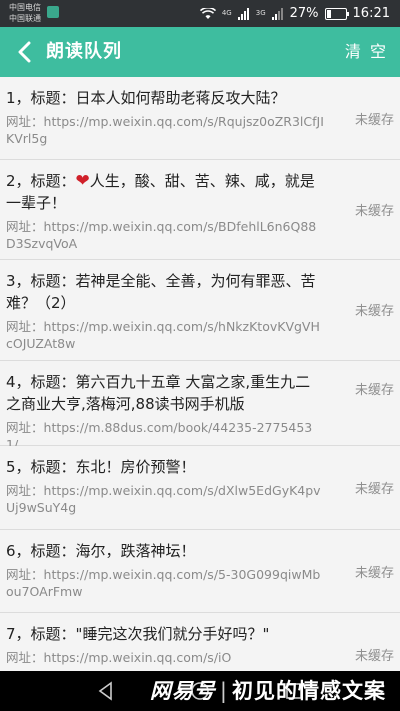 This screenshot has width=400, height=711. I want to click on signal-1-label: 4G, so click(226, 13).